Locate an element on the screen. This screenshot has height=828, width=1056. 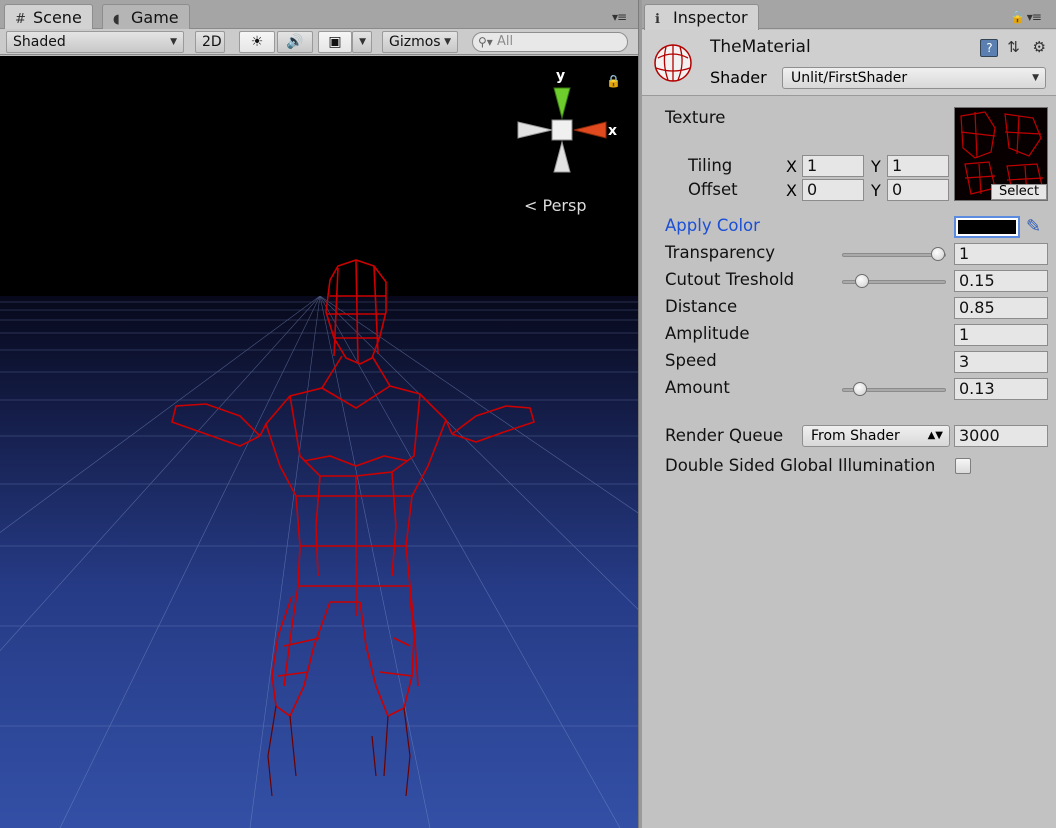
offset-label: Offset is located at coordinates (713, 189).